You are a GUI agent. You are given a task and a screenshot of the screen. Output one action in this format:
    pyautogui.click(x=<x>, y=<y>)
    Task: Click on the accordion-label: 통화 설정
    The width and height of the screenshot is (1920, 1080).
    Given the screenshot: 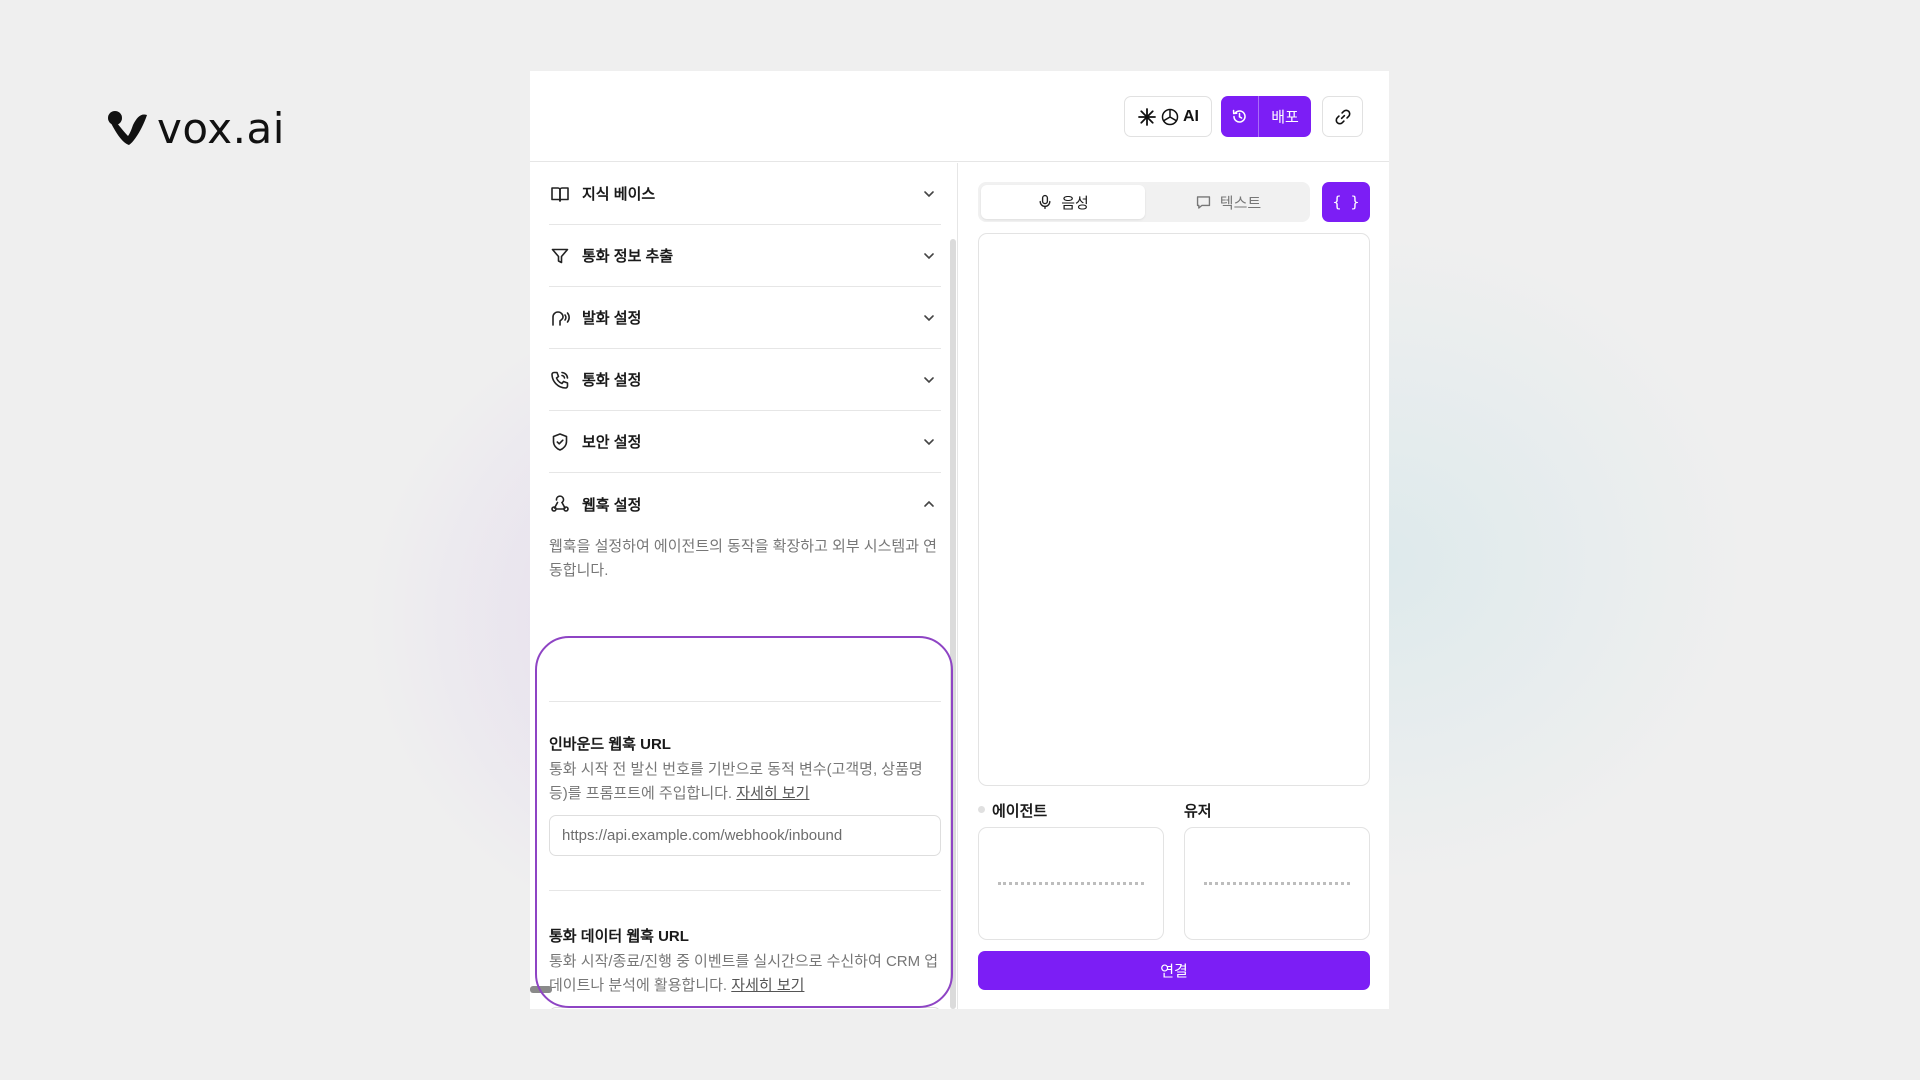 What is the action you would take?
    pyautogui.click(x=612, y=380)
    